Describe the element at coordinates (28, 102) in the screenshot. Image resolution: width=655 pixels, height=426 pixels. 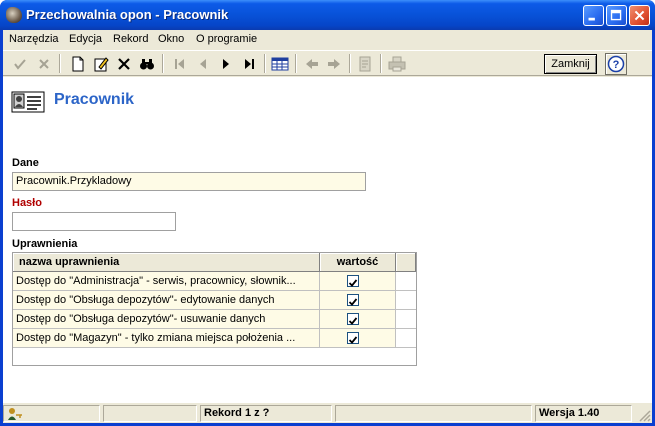
I see `employee-card-icon` at that location.